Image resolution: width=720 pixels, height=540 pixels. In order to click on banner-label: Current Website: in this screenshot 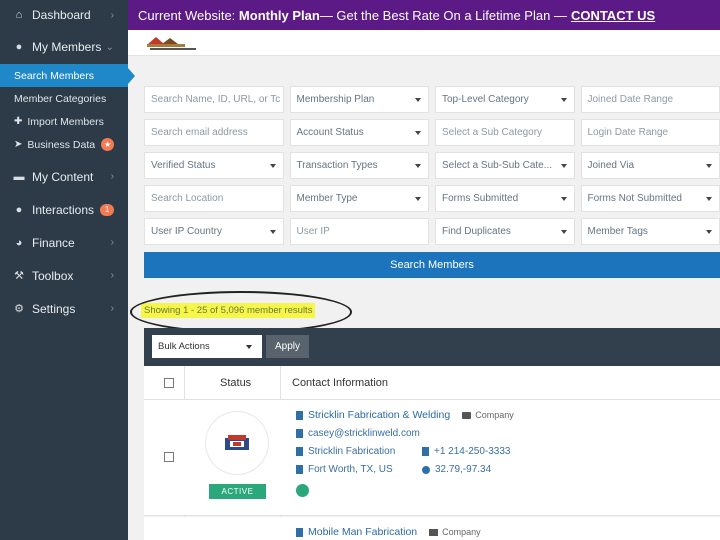, I will do `click(187, 15)`.